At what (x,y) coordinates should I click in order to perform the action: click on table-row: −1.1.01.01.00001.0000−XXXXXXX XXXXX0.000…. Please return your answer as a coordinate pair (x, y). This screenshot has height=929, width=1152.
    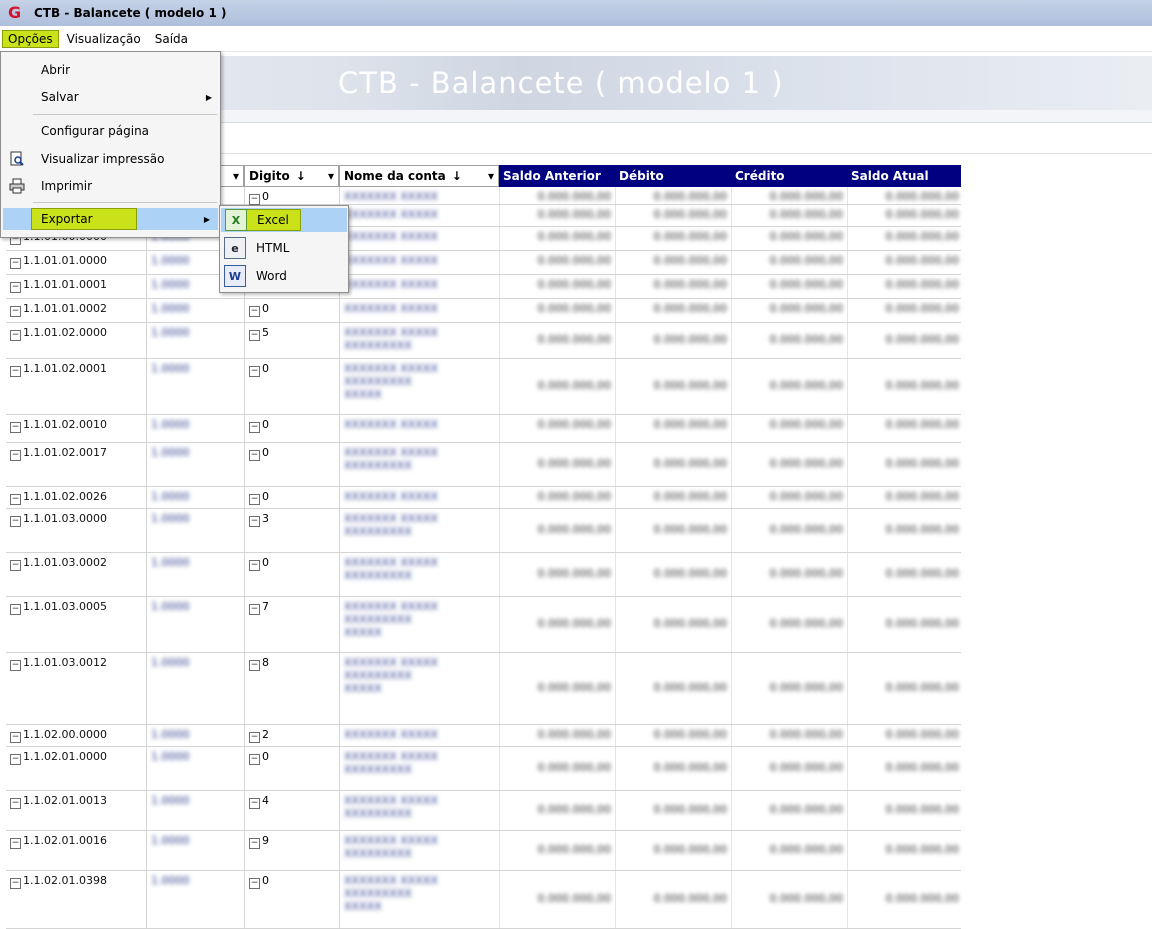
    Looking at the image, I should click on (483, 263).